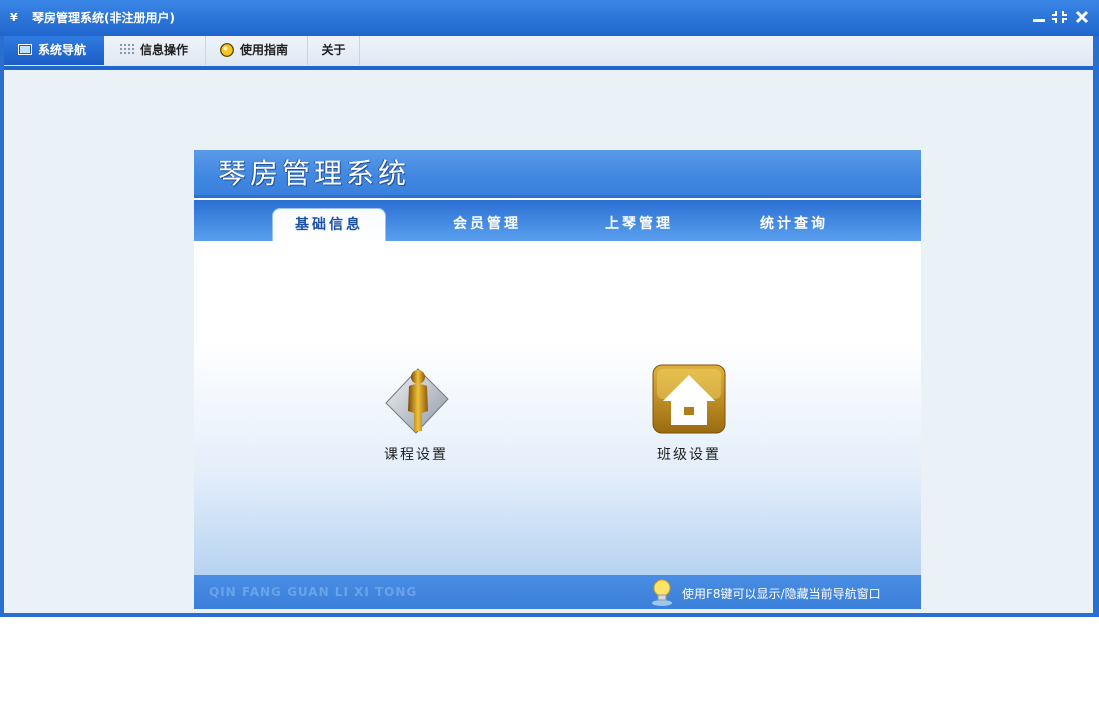 This screenshot has height=723, width=1099. I want to click on lightbulb-icon, so click(662, 592).